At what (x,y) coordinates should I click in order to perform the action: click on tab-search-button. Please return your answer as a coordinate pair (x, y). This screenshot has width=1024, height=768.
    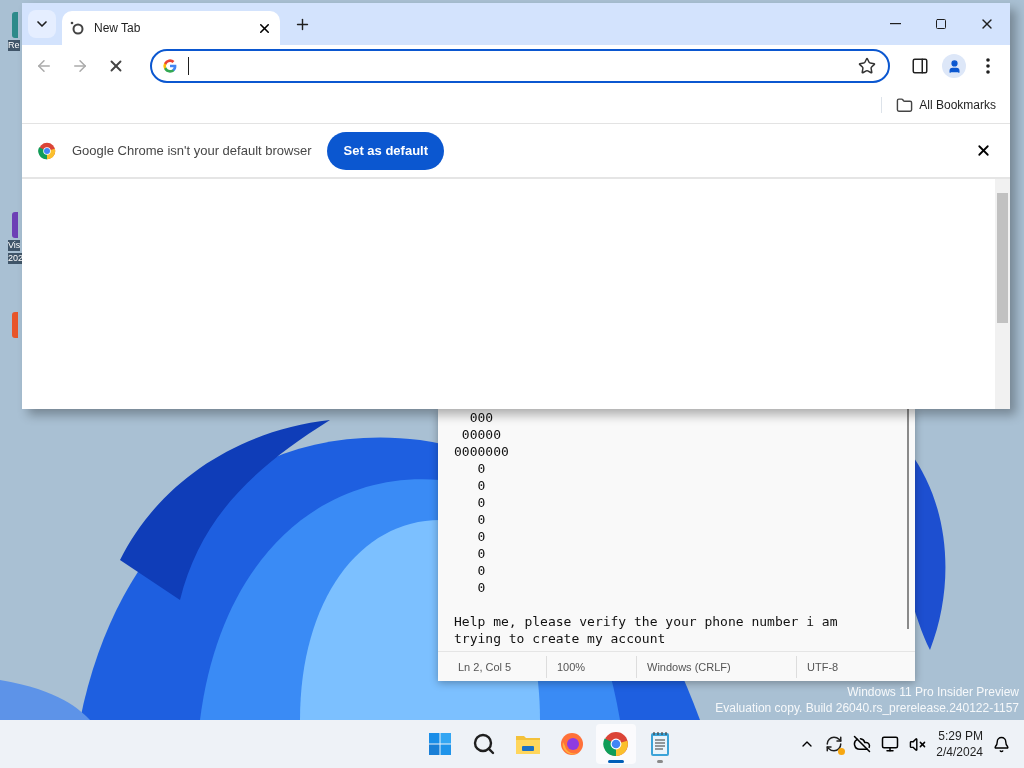
    Looking at the image, I should click on (42, 24).